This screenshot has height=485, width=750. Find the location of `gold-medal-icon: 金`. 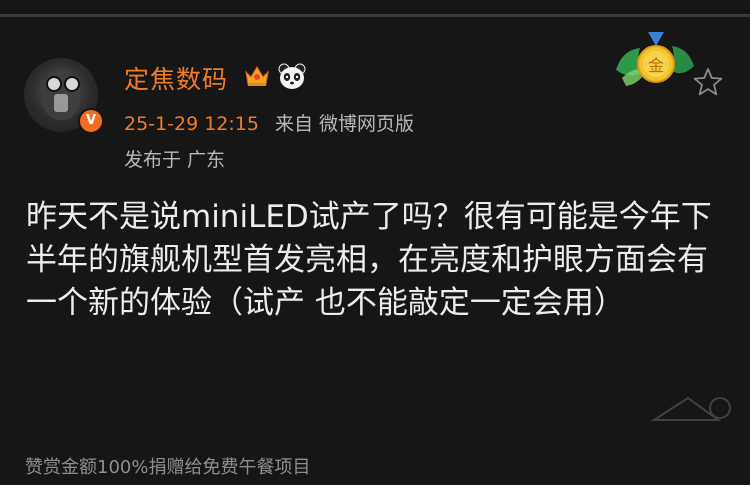

gold-medal-icon: 金 is located at coordinates (655, 62).